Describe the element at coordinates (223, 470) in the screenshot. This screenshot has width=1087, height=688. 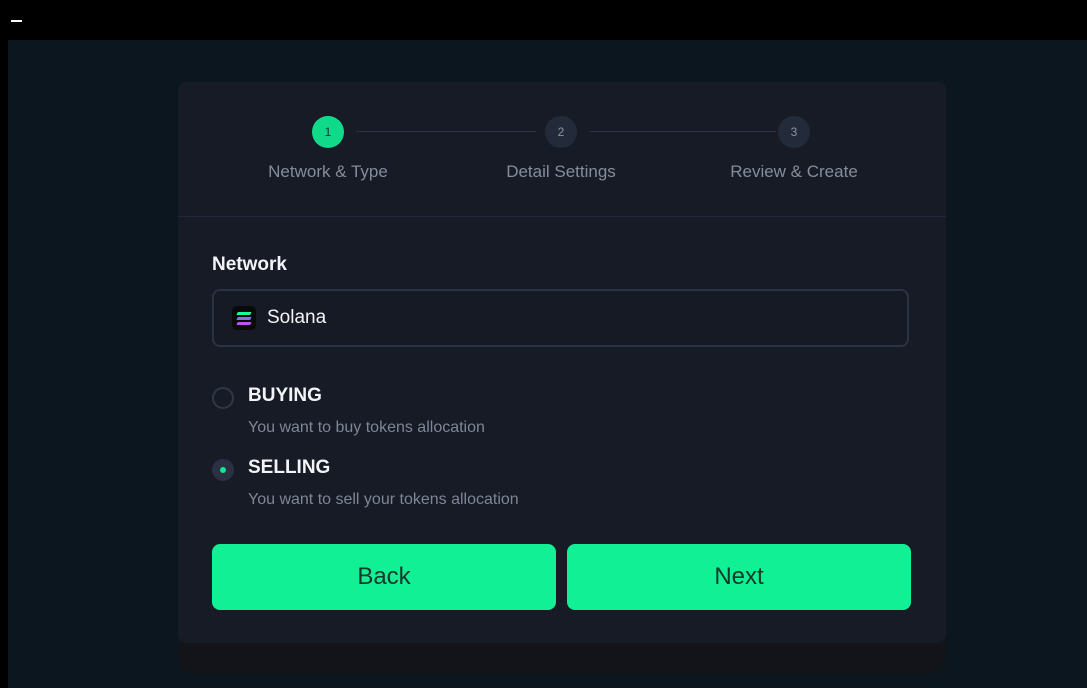
I see `selling-radio` at that location.